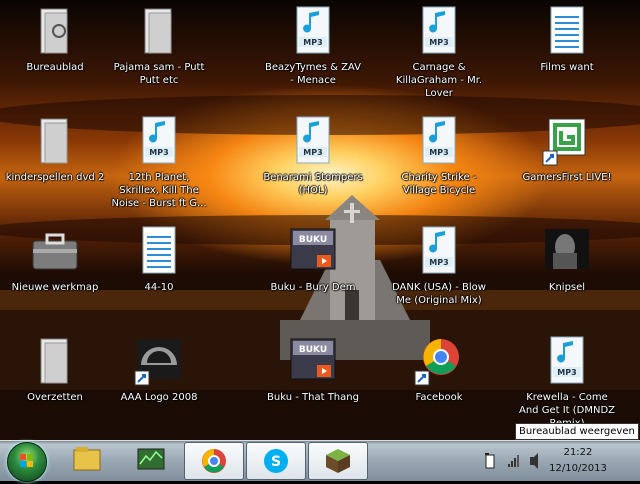  I want to click on minecraft-icon, so click(338, 461).